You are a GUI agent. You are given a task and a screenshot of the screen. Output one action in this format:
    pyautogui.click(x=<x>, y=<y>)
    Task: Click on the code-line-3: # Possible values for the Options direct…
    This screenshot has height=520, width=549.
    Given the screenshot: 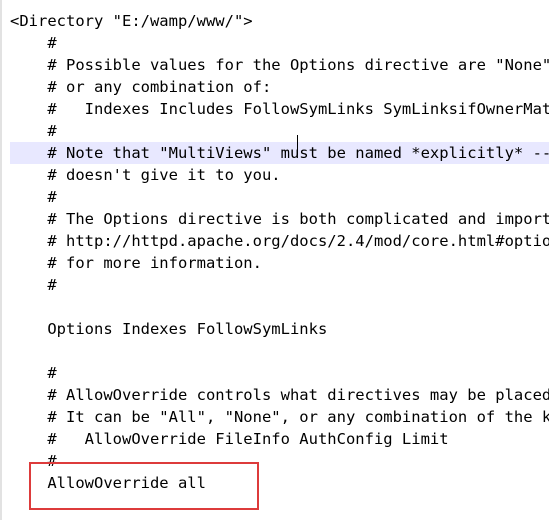 What is the action you would take?
    pyautogui.click(x=279, y=65)
    